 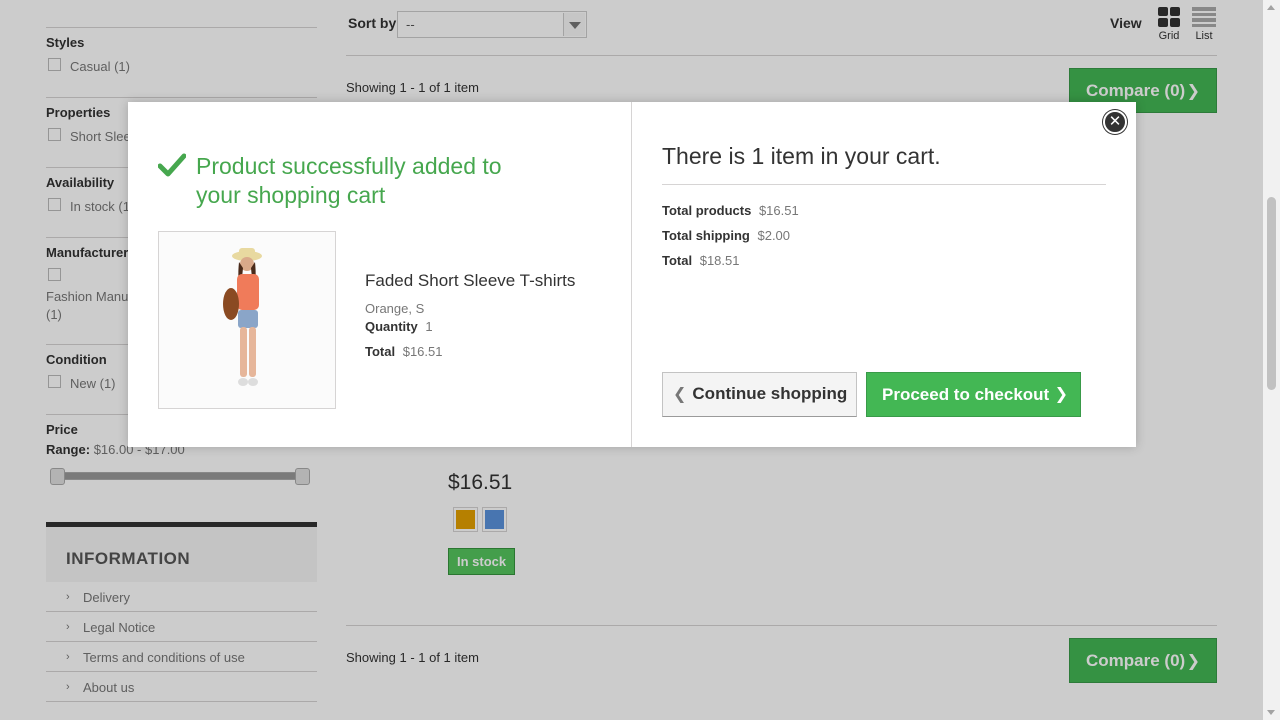 What do you see at coordinates (719, 260) in the screenshot?
I see `cart-total-value: $18.51` at bounding box center [719, 260].